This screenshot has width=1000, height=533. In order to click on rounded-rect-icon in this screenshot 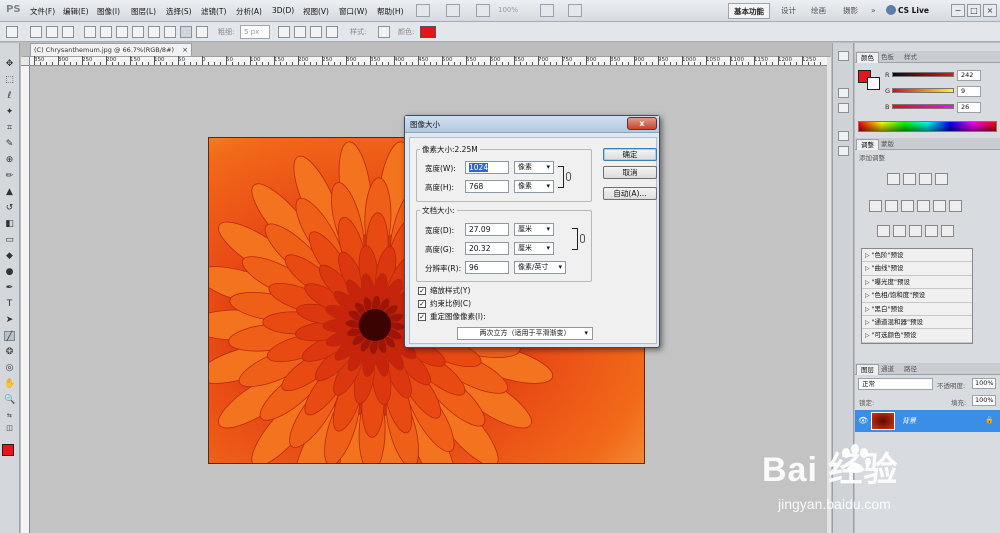, I will do `click(138, 32)`.